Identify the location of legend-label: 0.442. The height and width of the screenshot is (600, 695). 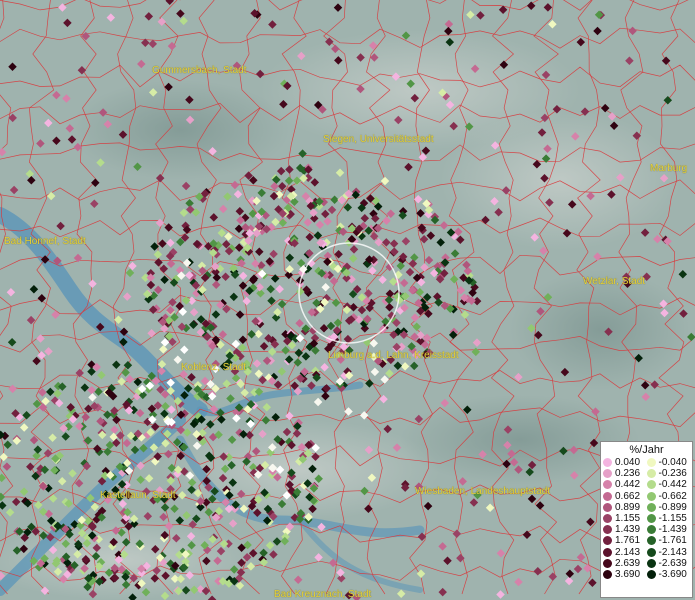
(628, 485).